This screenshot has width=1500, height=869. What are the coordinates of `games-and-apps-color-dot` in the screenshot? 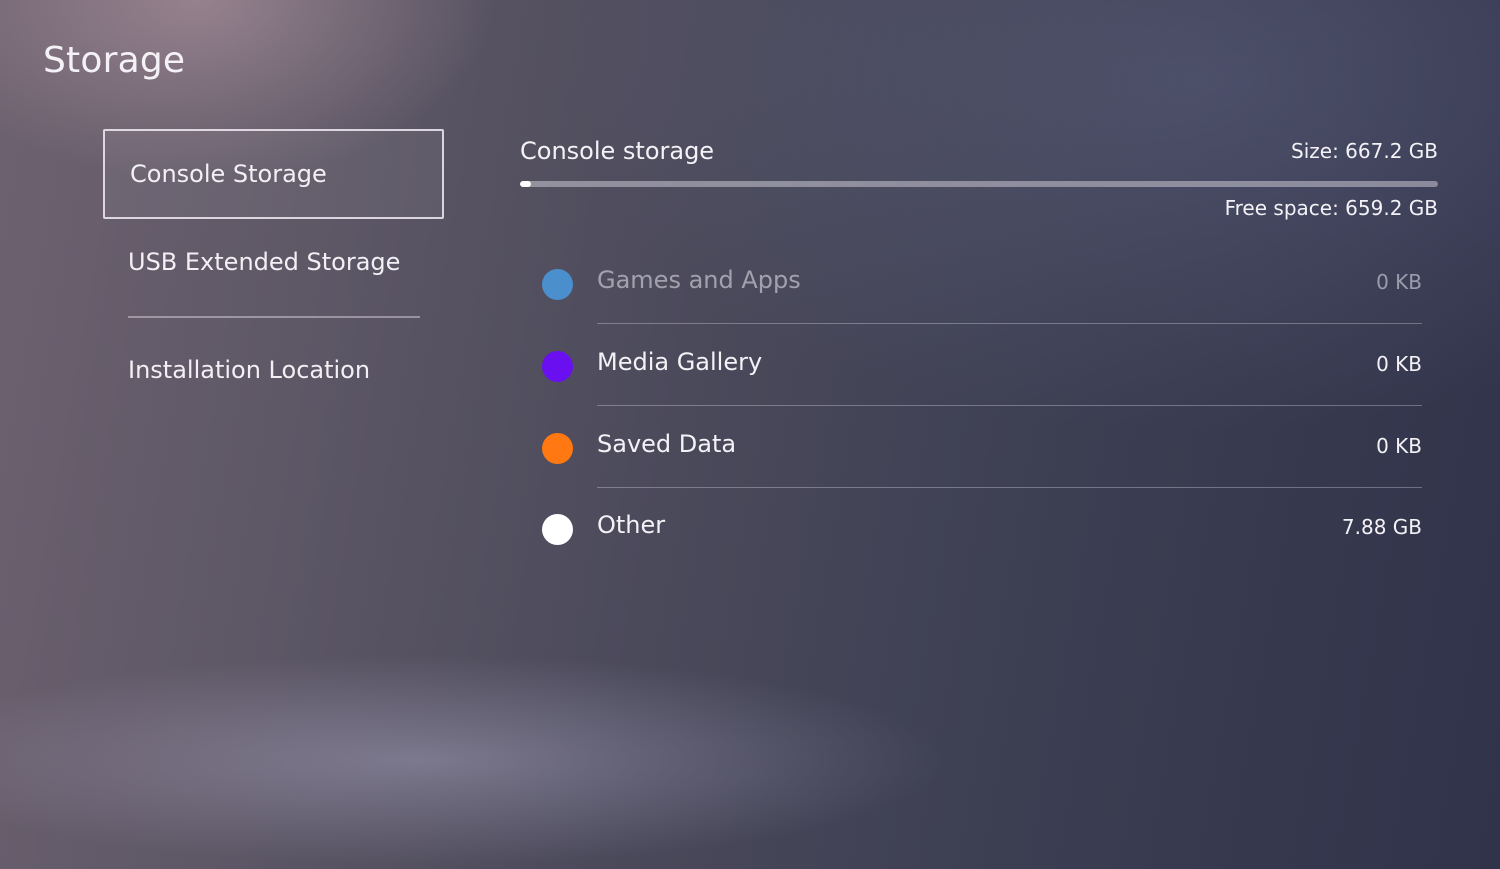 It's located at (557, 284).